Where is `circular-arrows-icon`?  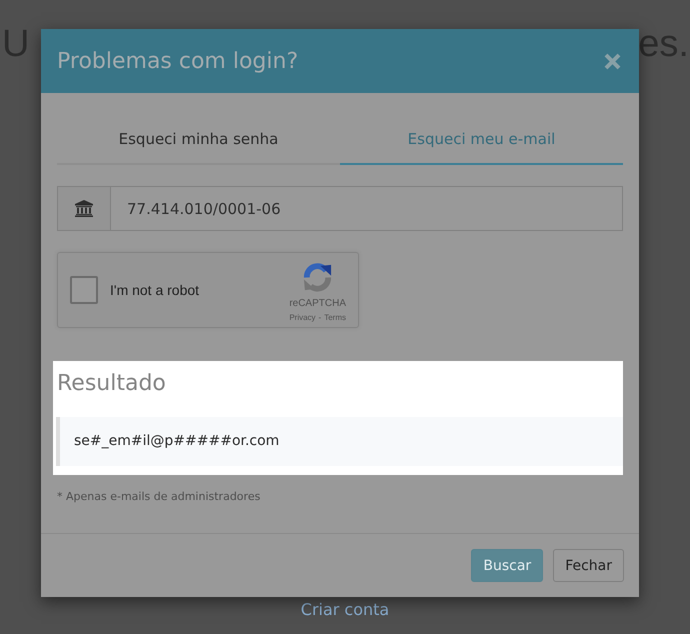
circular-arrows-icon is located at coordinates (318, 277).